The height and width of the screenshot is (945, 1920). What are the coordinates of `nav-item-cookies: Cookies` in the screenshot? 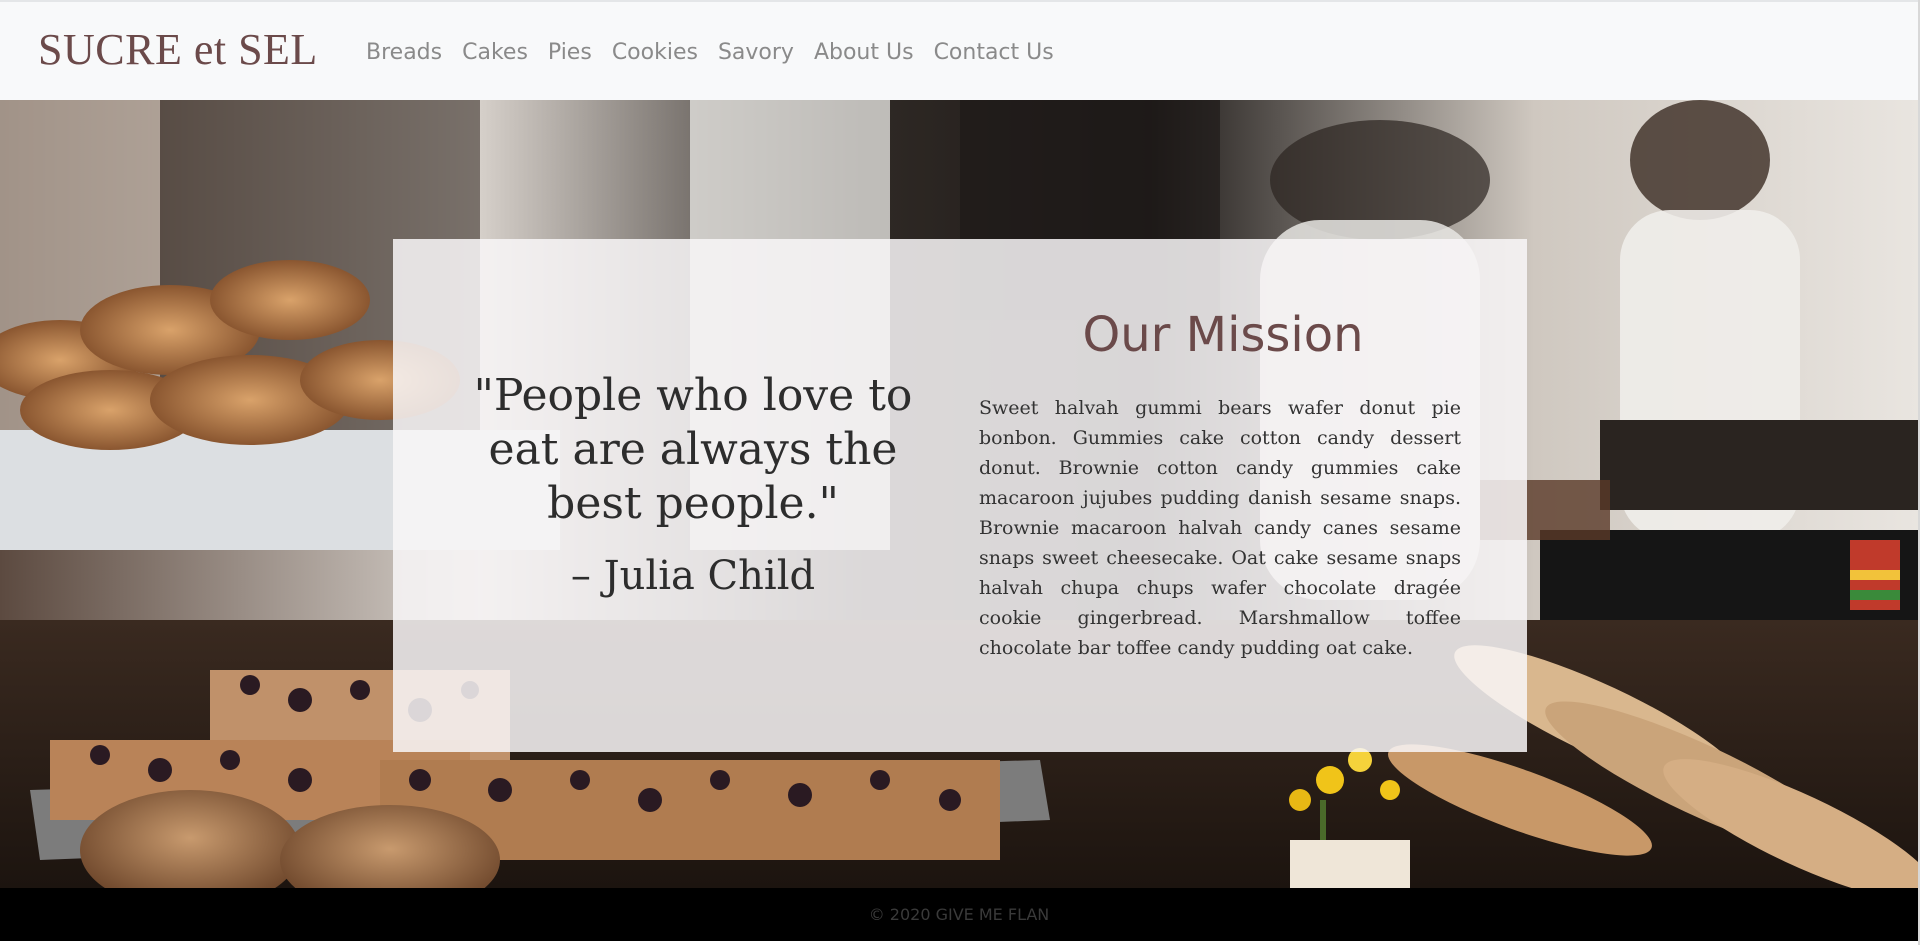 It's located at (655, 53).